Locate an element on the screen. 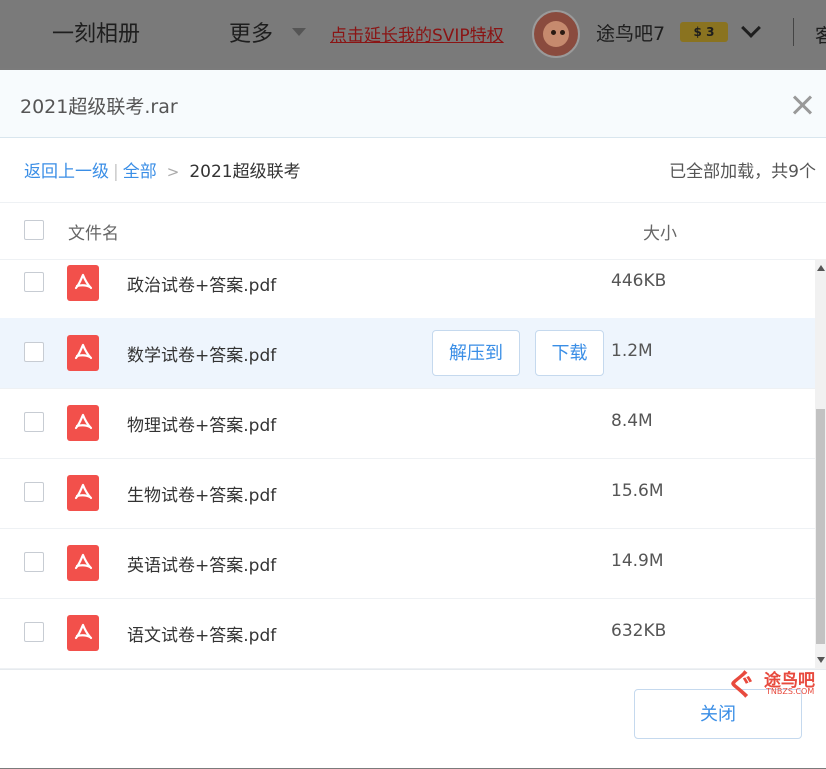  top-bar: 一刻相册 更多 点击延长我的SVIP特权 途鸟吧7 $ 3 客 is located at coordinates (413, 34).